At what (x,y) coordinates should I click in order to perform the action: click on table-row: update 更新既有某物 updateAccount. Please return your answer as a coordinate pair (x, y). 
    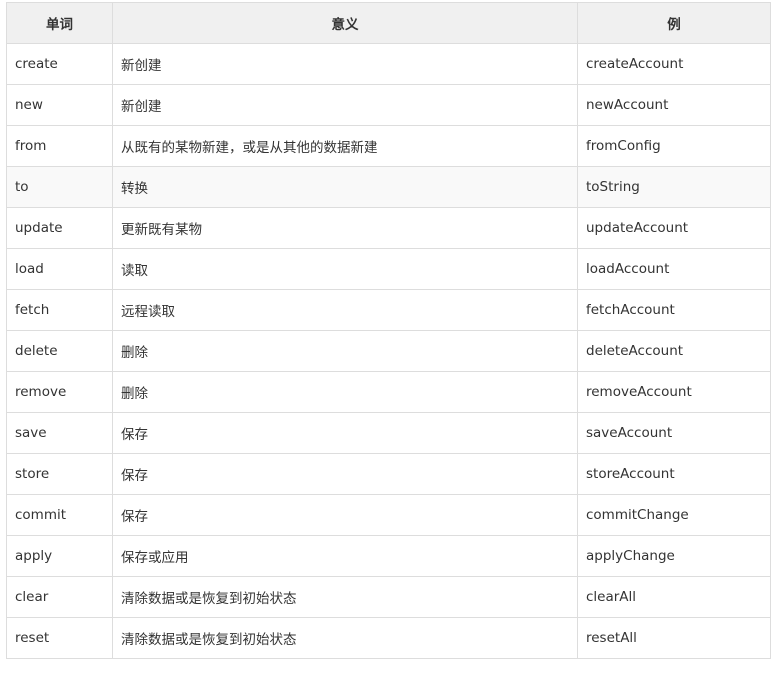
    Looking at the image, I should click on (388, 228).